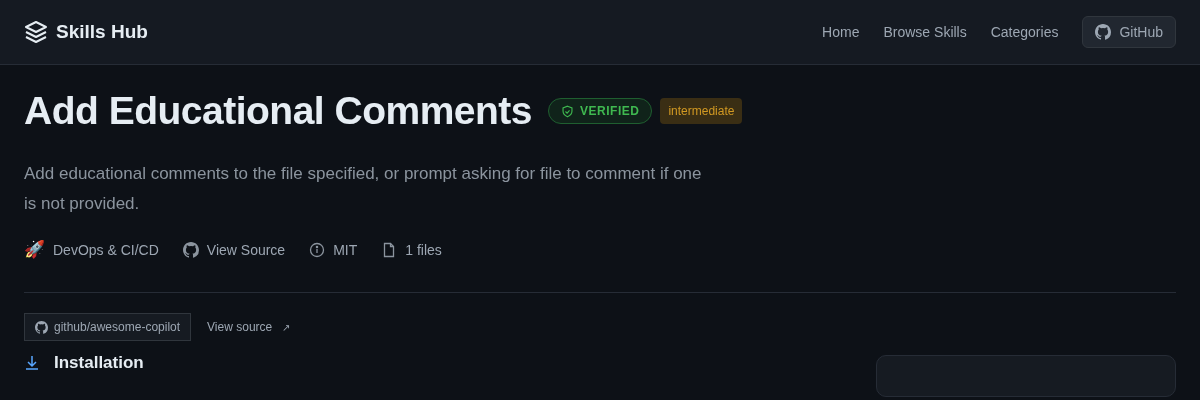 The image size is (1200, 400). Describe the element at coordinates (249, 327) in the screenshot. I see `view-source-link: View source ↗` at that location.